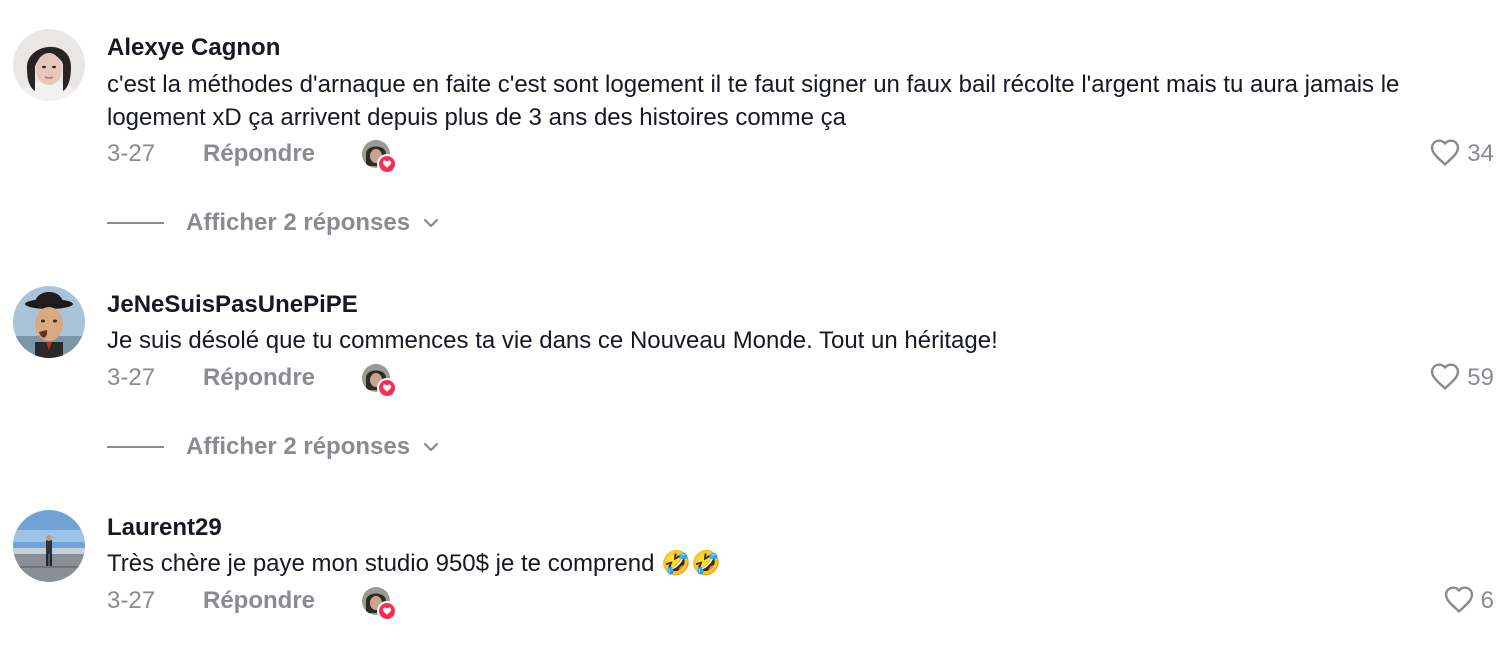 Image resolution: width=1510 pixels, height=652 pixels. What do you see at coordinates (1461, 378) in the screenshot?
I see `like-button: 59` at bounding box center [1461, 378].